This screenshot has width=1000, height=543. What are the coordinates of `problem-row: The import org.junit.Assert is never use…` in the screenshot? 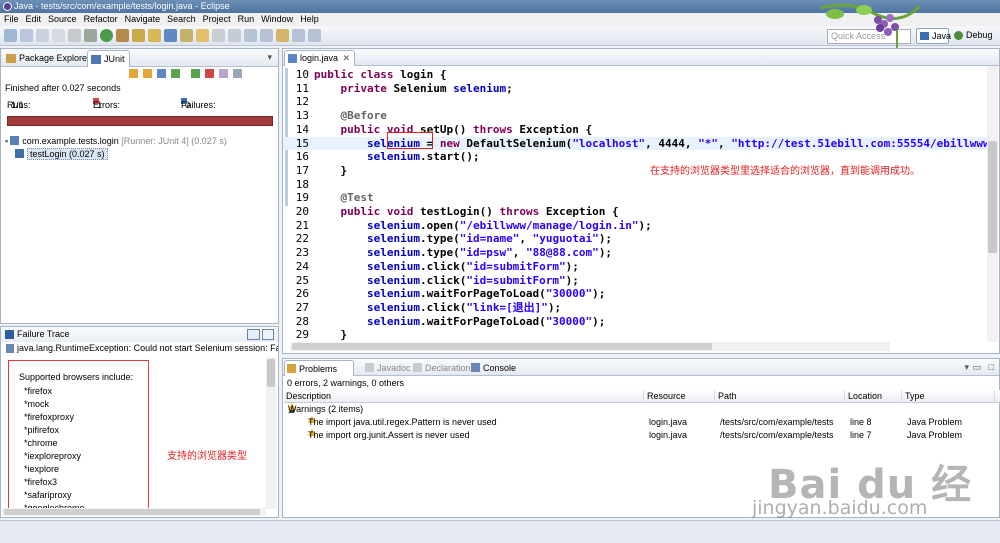 It's located at (642, 435).